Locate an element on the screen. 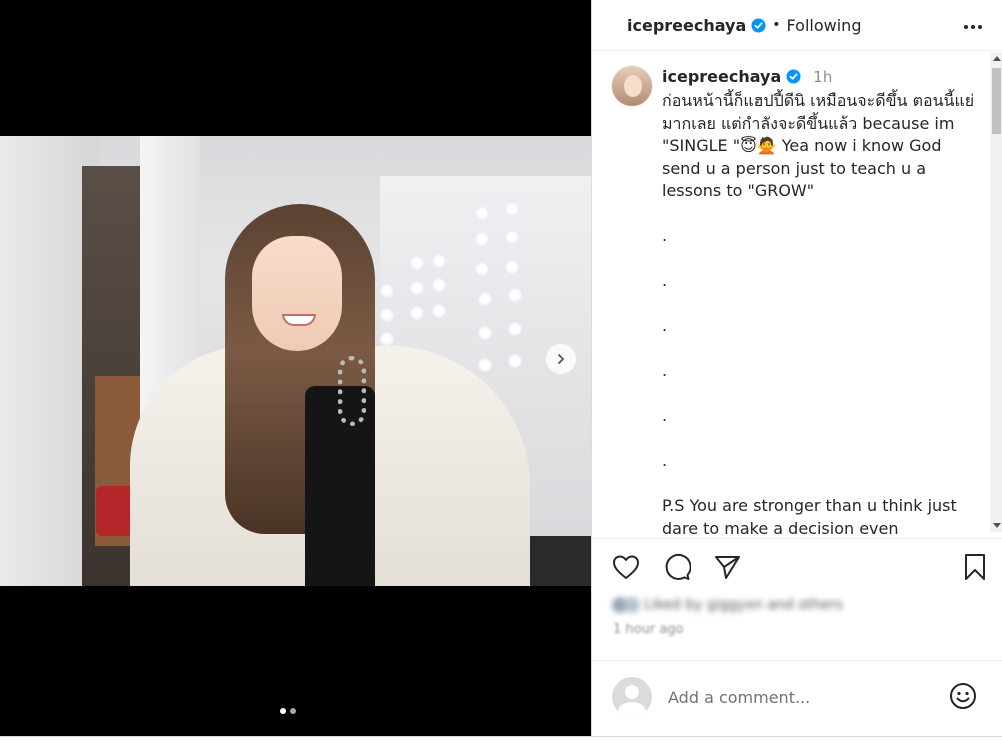 The width and height of the screenshot is (1002, 744). scroll-up-icon is located at coordinates (997, 58).